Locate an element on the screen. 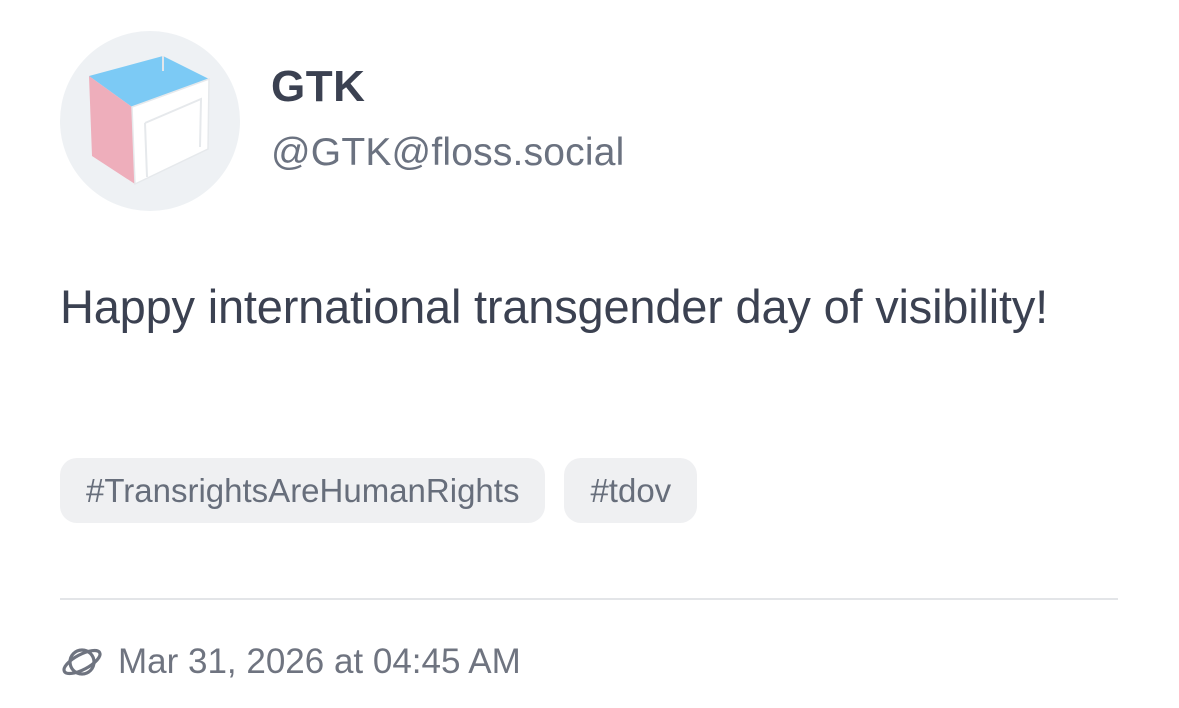 Image resolution: width=1179 pixels, height=708 pixels. gtk-logo-icon is located at coordinates (149, 121).